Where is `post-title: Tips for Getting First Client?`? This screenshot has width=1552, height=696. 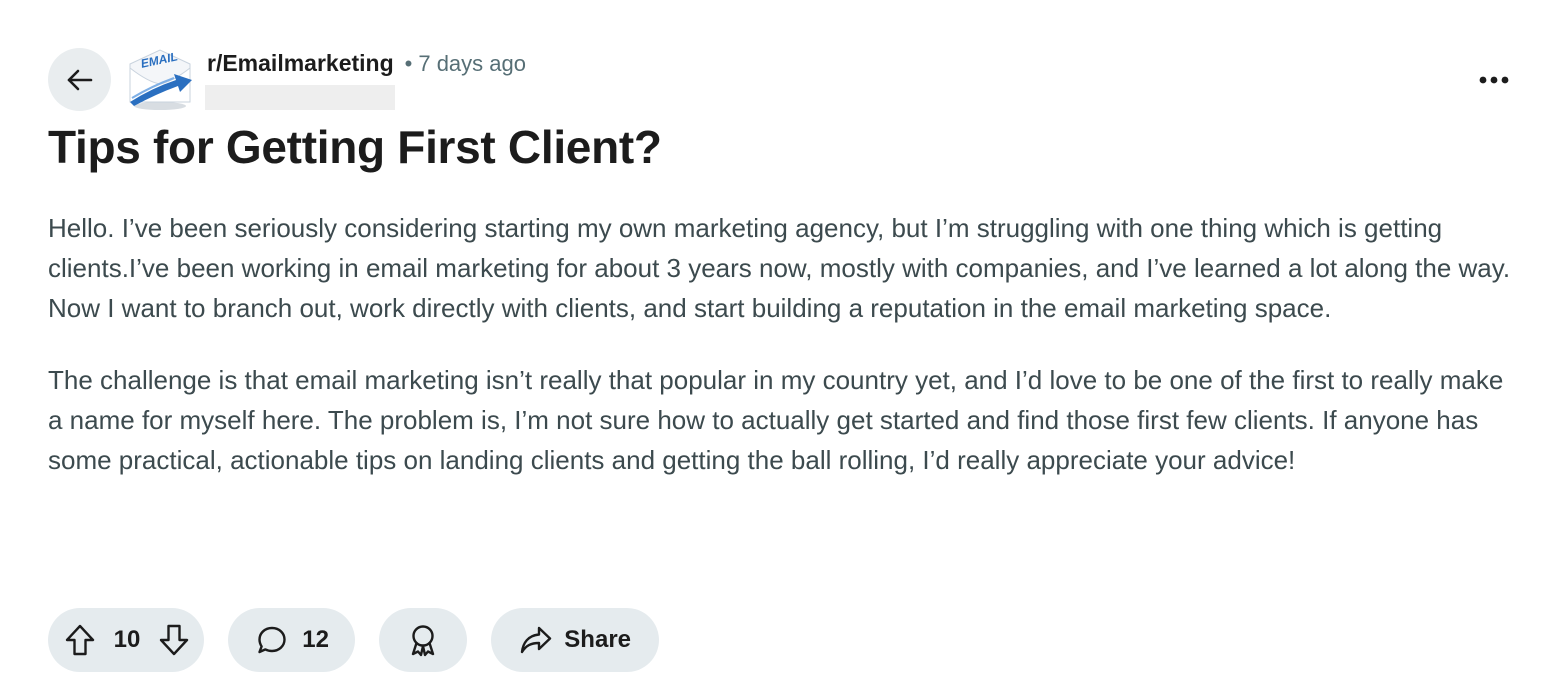 post-title: Tips for Getting First Client? is located at coordinates (355, 147).